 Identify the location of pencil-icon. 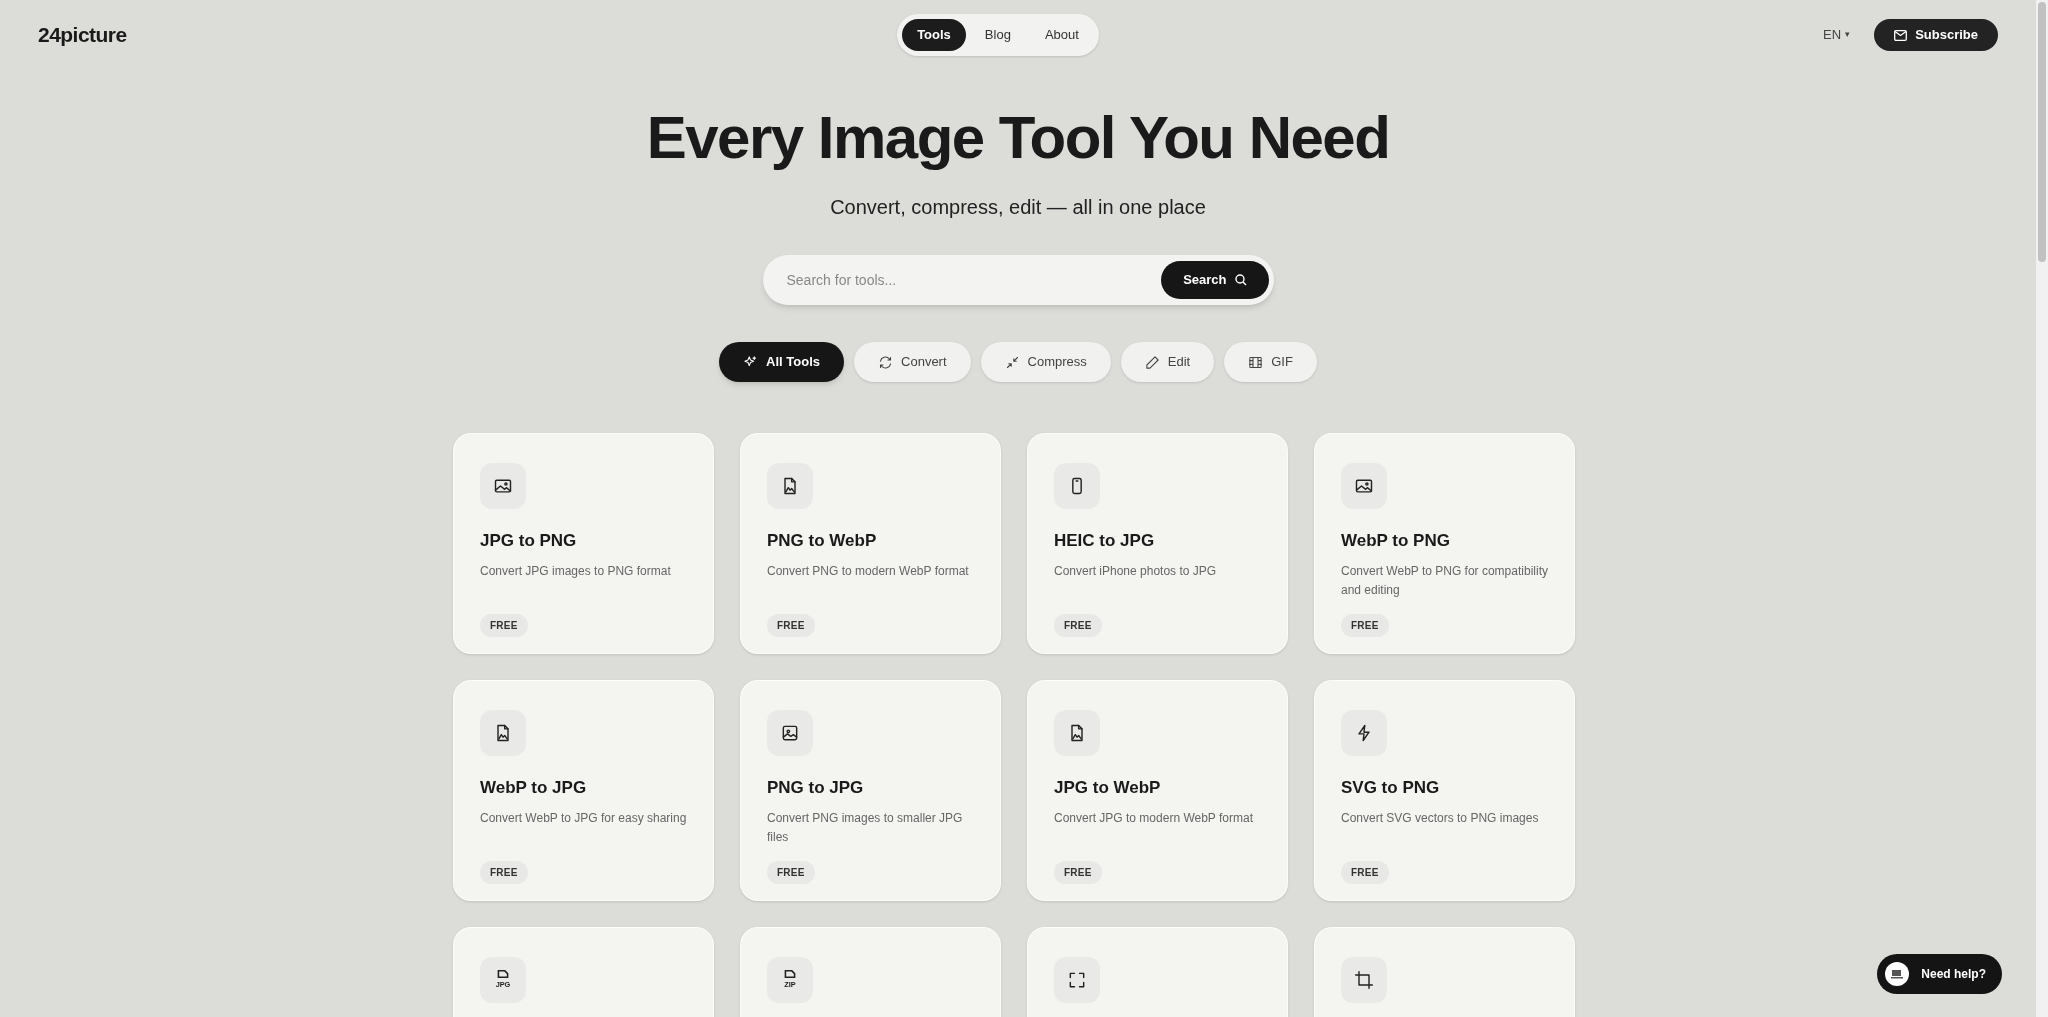
(1152, 362).